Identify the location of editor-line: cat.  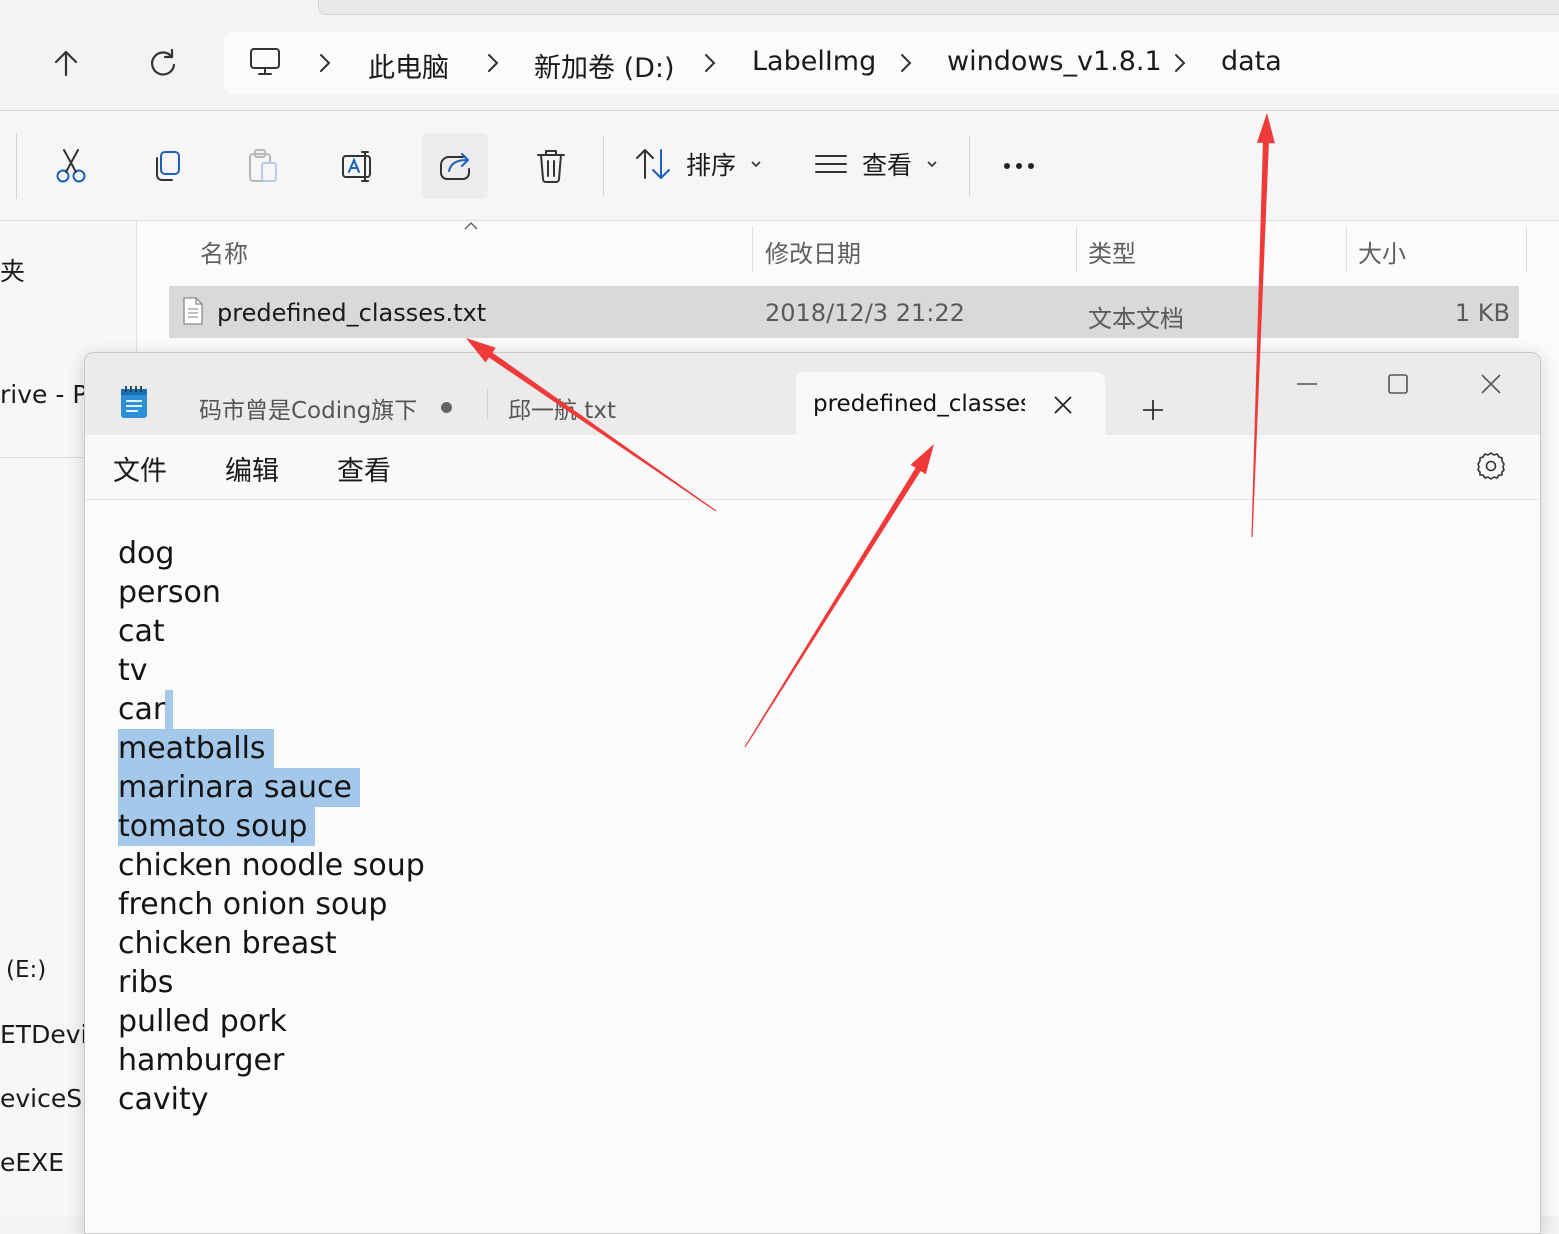
(141, 631).